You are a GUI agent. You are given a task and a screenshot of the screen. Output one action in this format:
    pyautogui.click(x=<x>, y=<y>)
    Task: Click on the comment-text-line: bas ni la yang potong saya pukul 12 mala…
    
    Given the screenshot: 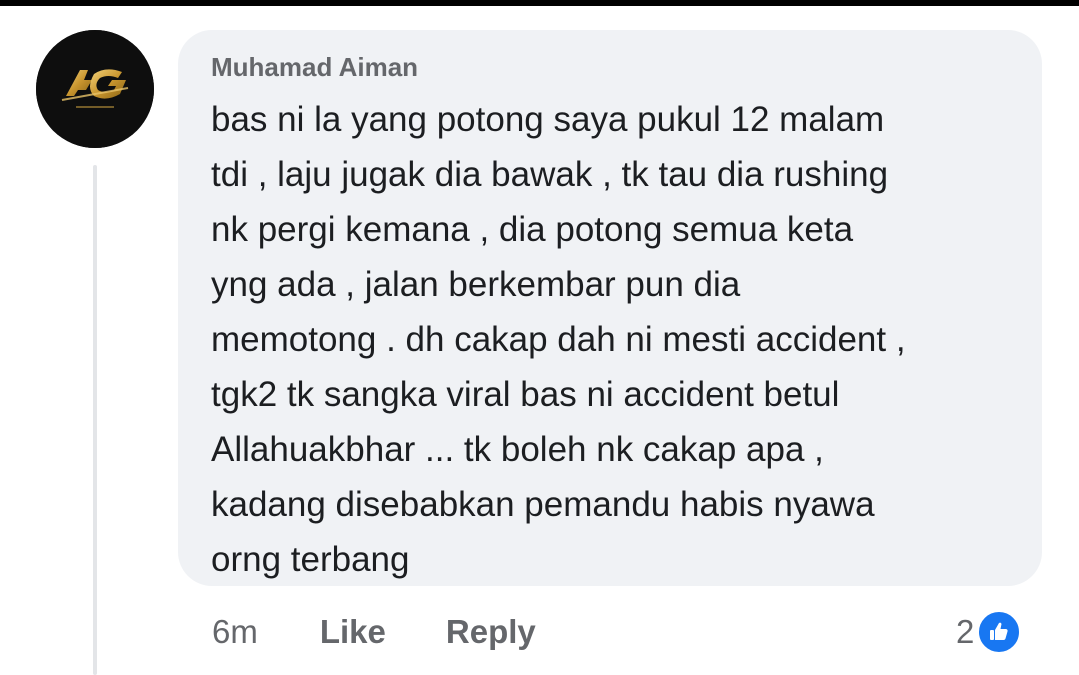 What is the action you would take?
    pyautogui.click(x=548, y=119)
    